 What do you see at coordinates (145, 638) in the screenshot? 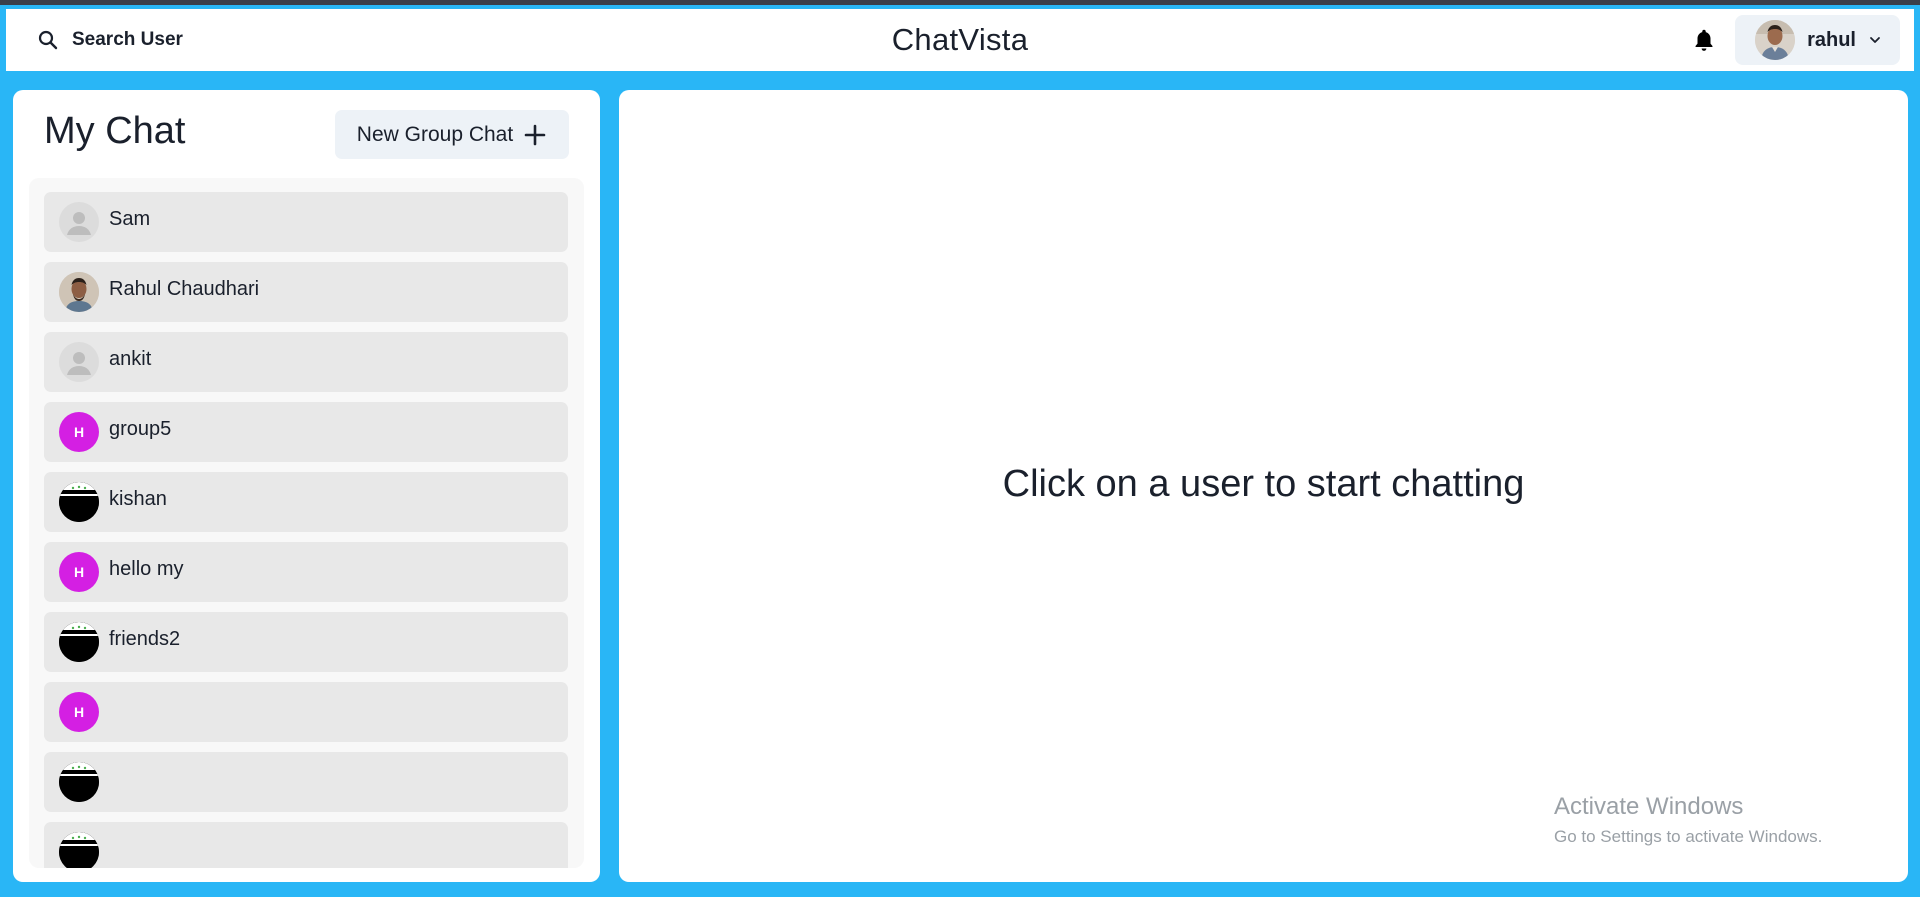
I see `chat-name: friends2` at bounding box center [145, 638].